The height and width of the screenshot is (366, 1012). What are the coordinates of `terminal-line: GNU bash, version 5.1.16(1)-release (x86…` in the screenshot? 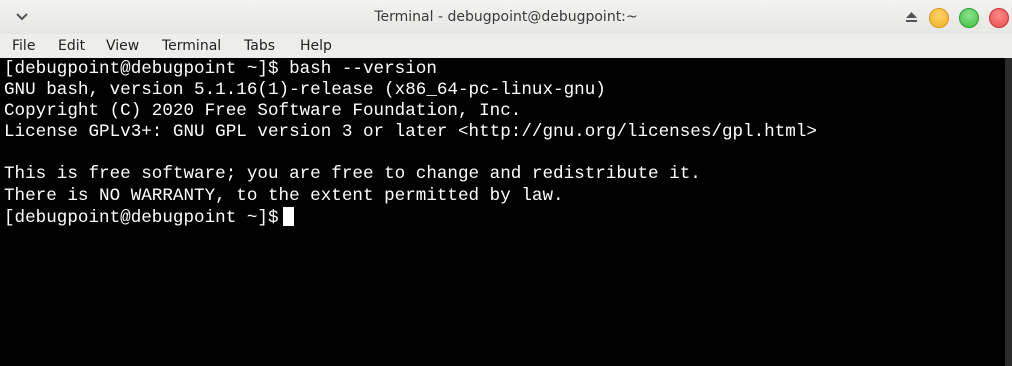 It's located at (305, 90).